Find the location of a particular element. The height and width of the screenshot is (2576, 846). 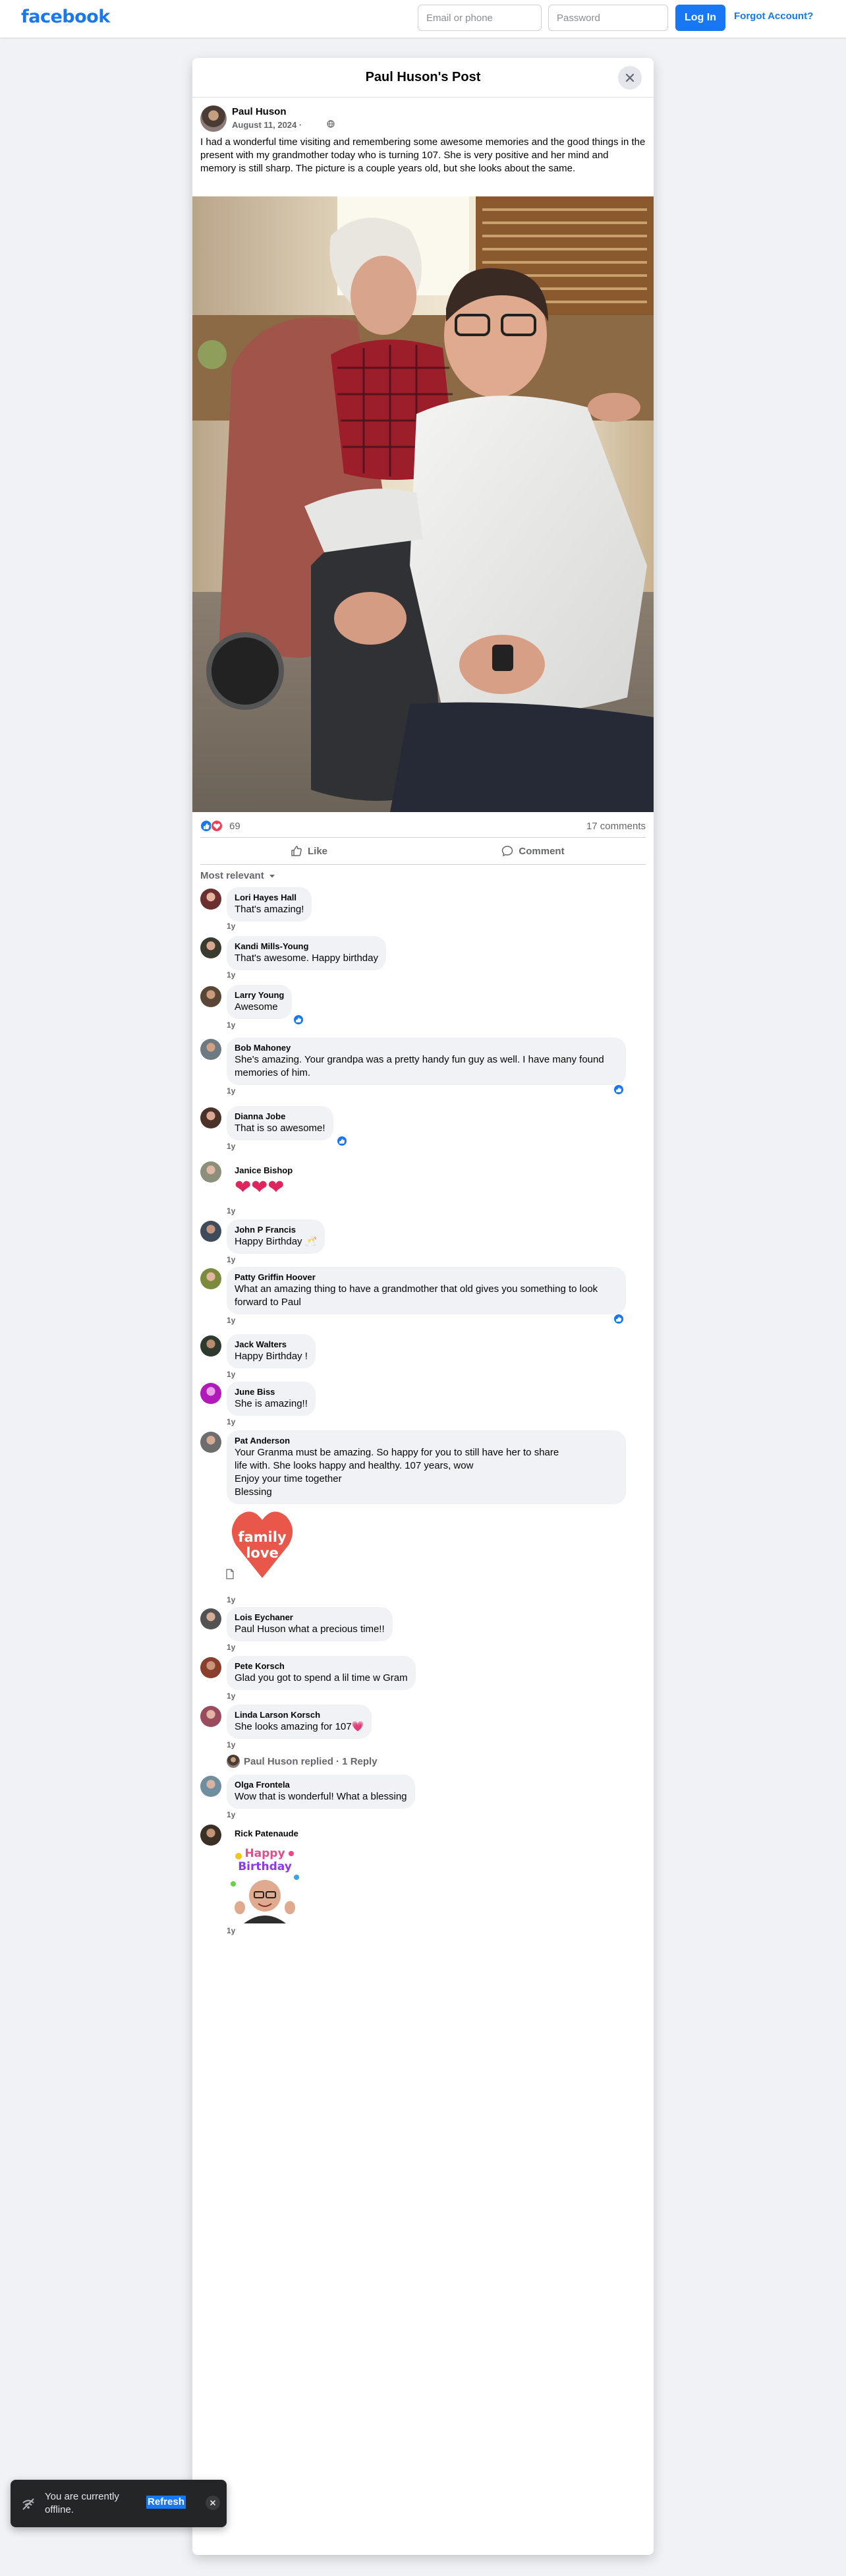

replies-label: Paul Huson replied · 1 Reply is located at coordinates (311, 1761).